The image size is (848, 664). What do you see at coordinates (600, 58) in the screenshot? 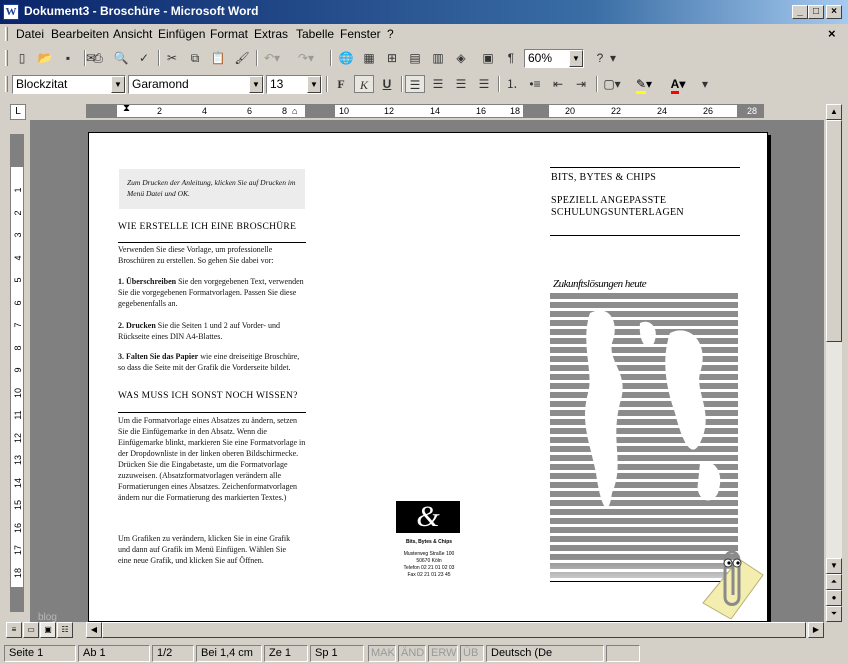
I see `help-icon: ?` at bounding box center [600, 58].